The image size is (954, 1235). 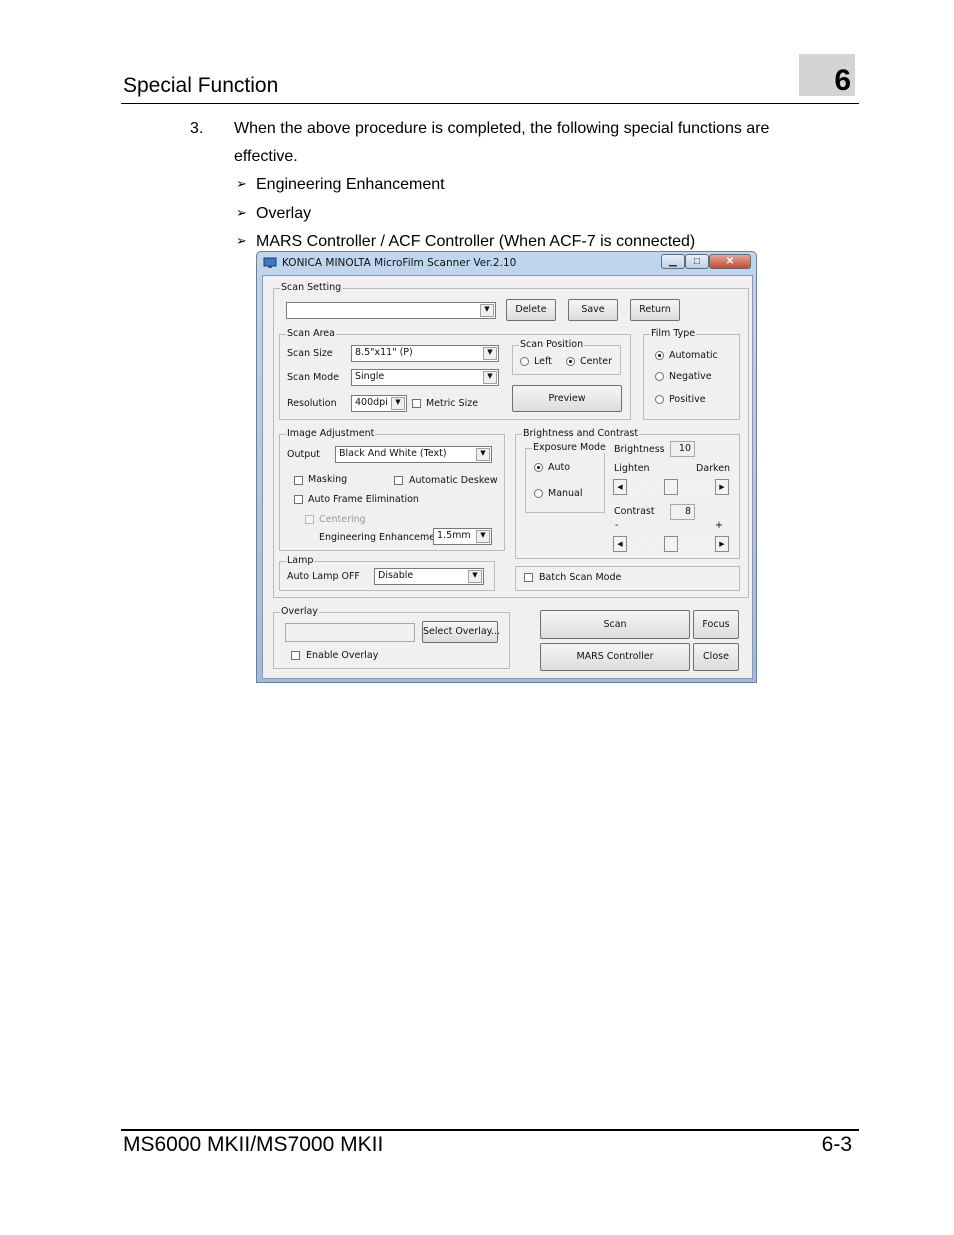 What do you see at coordinates (687, 511) in the screenshot?
I see `contrast-value: 8` at bounding box center [687, 511].